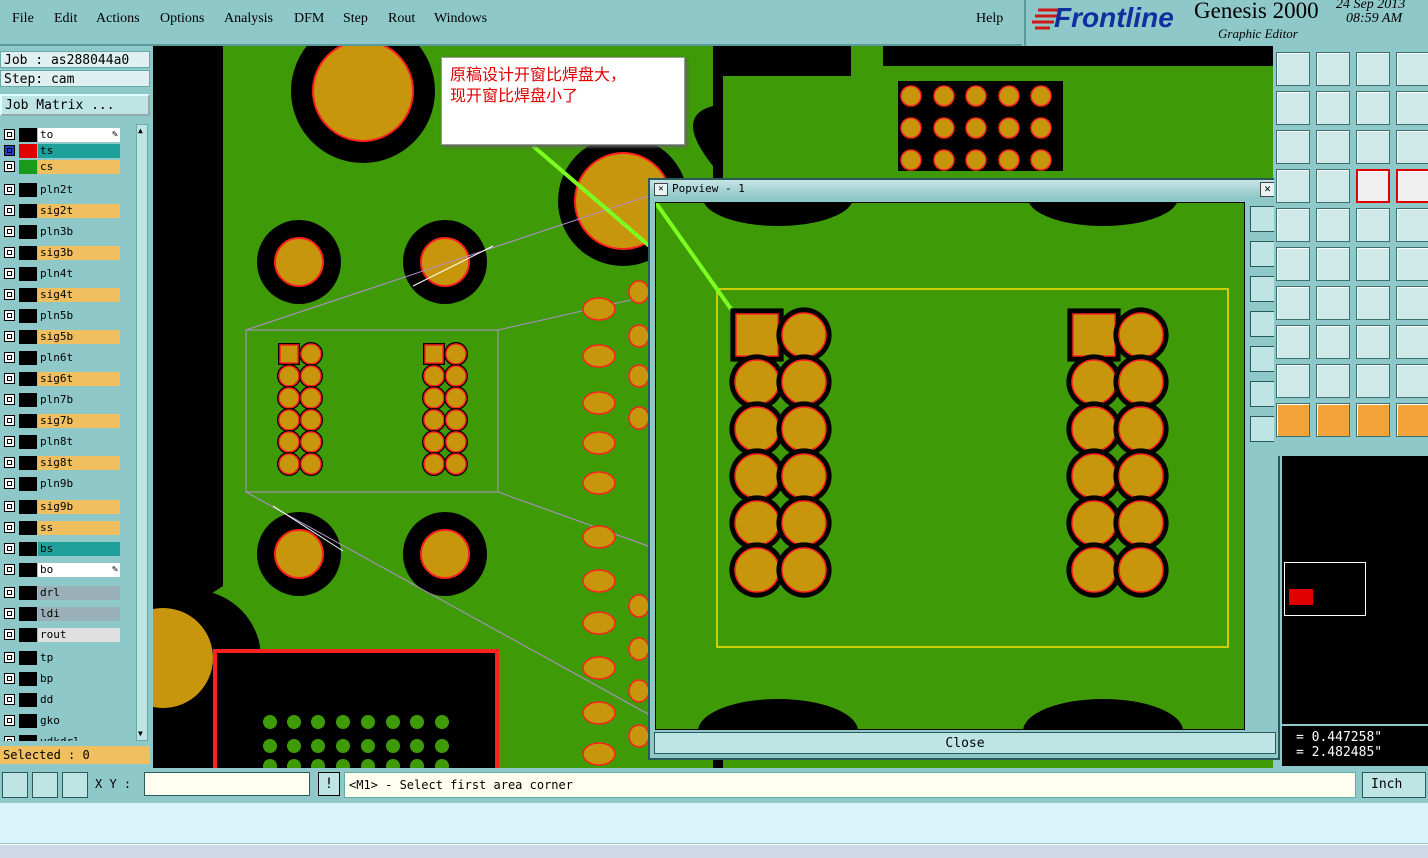 This screenshot has height=858, width=1428. I want to click on layer-name: sig3b, so click(79, 253).